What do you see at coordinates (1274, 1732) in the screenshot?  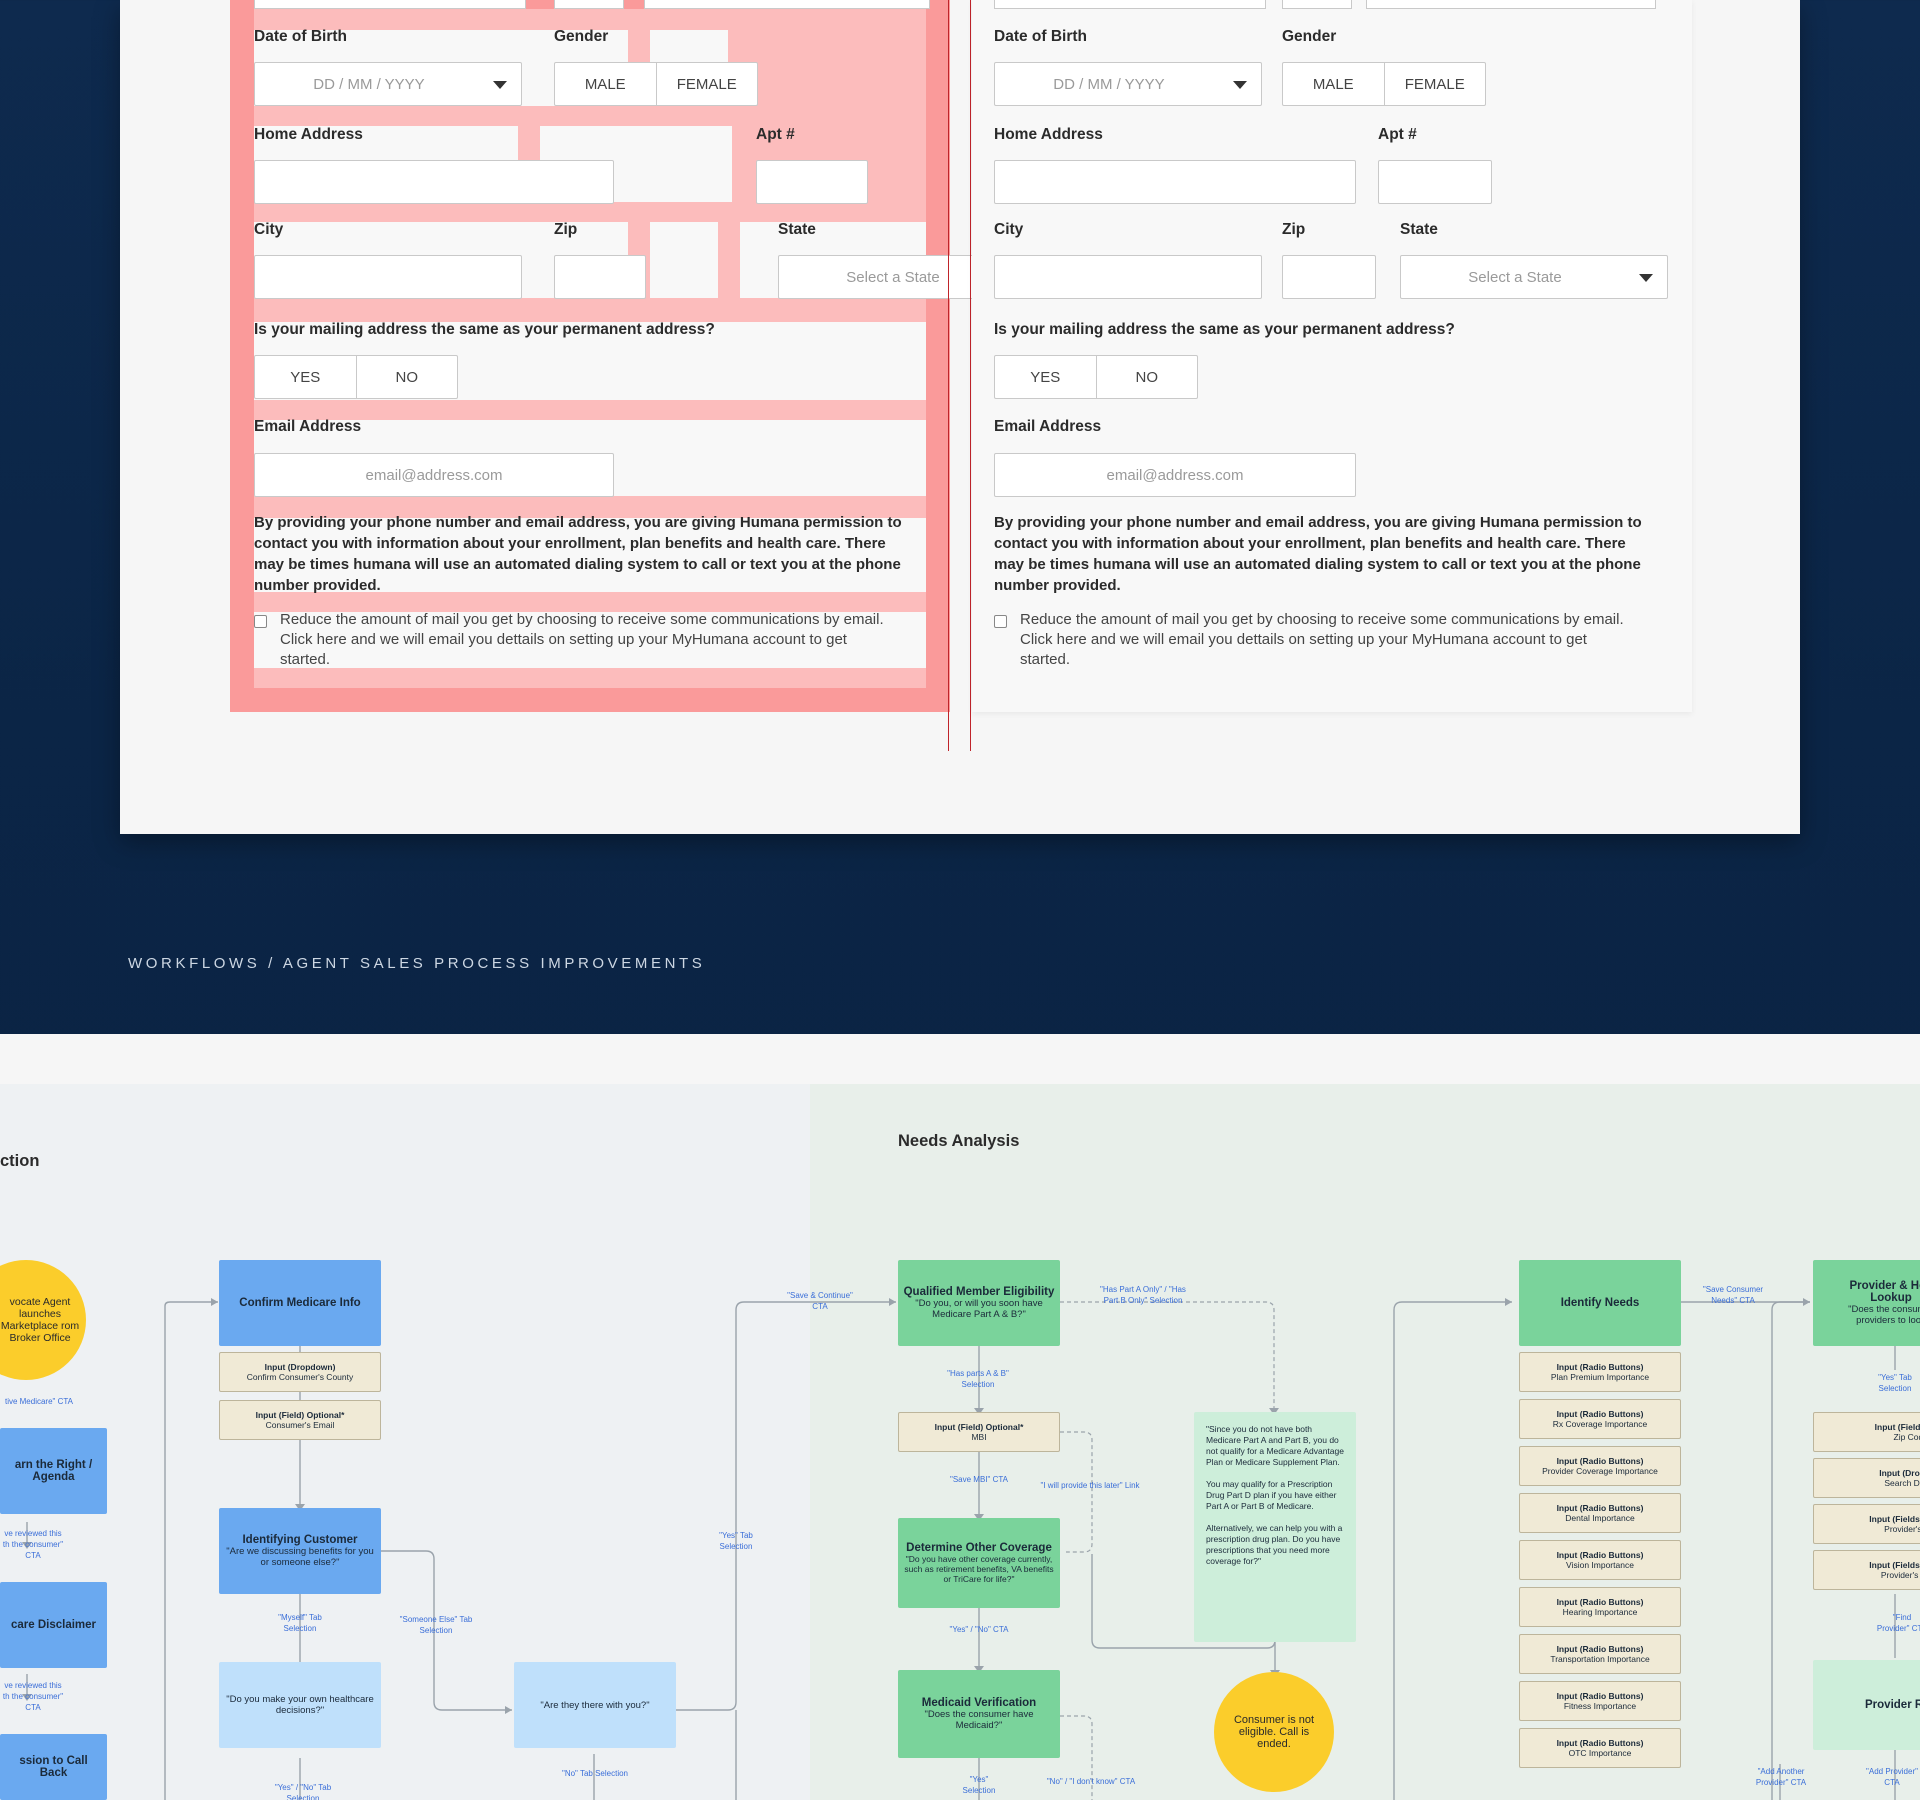 I see `not-eligible-end-node: Consumer is not eligible. Call is ended.` at bounding box center [1274, 1732].